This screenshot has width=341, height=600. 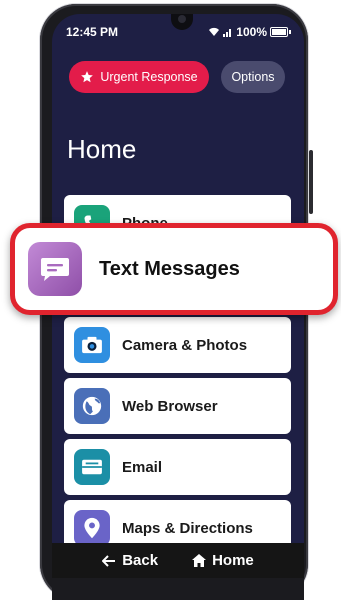 What do you see at coordinates (170, 406) in the screenshot?
I see `app-label-web-browser: Web Browser` at bounding box center [170, 406].